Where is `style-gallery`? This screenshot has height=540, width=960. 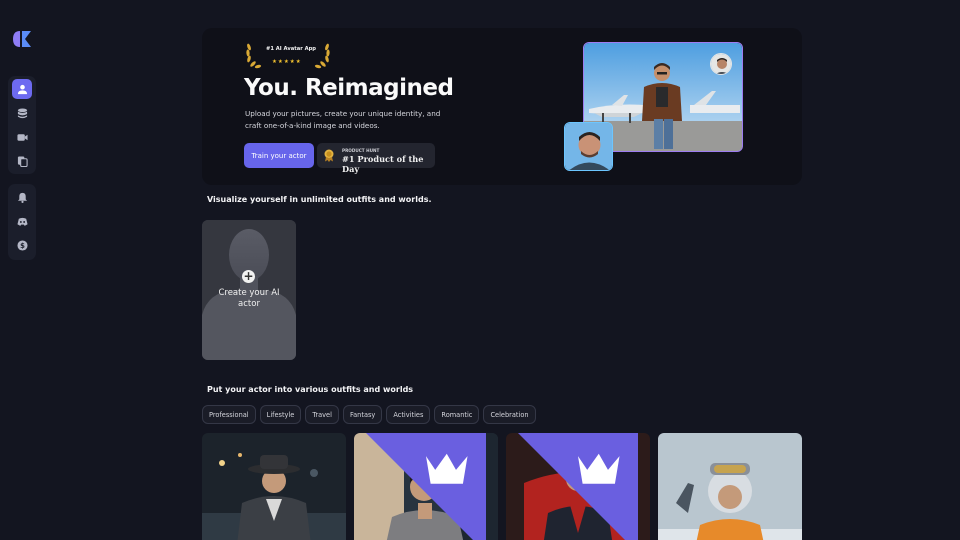 style-gallery is located at coordinates (502, 486).